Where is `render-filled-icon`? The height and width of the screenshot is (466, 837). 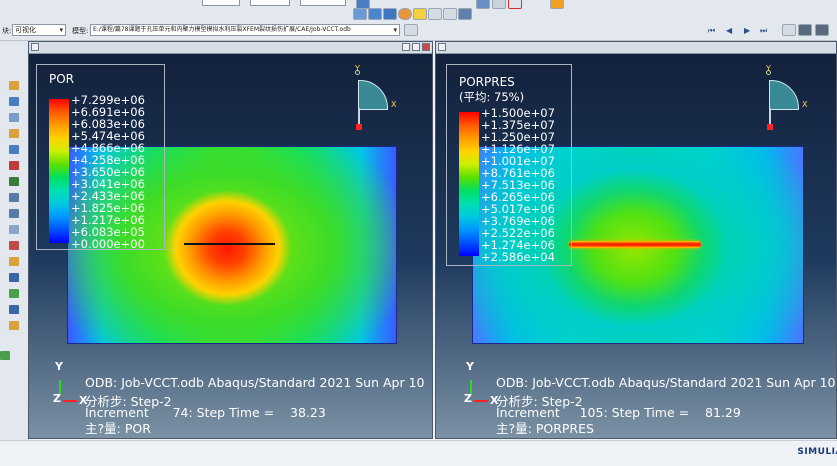
render-filled-icon is located at coordinates (390, 14).